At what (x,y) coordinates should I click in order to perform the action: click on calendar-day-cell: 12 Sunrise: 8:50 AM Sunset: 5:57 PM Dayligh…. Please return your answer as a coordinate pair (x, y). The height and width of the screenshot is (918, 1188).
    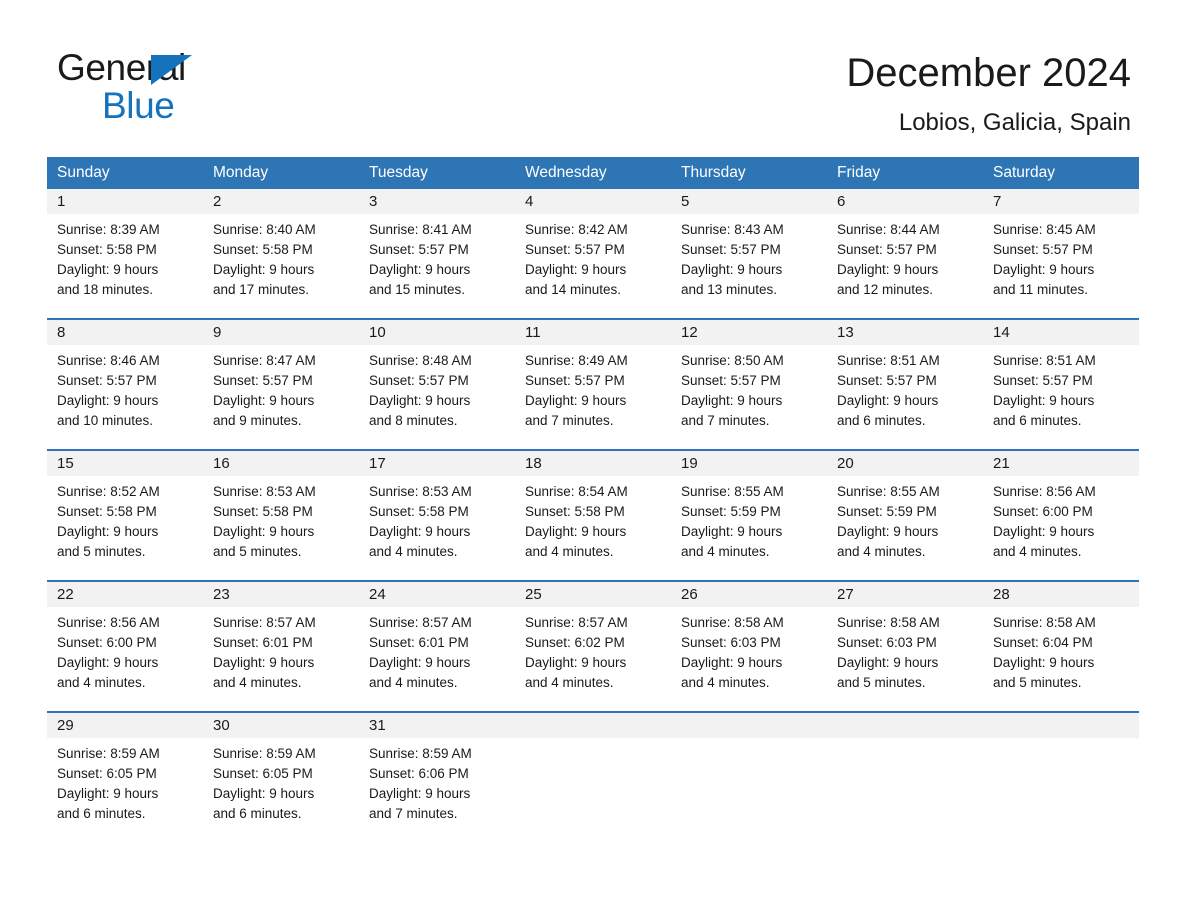
    Looking at the image, I should click on (749, 384).